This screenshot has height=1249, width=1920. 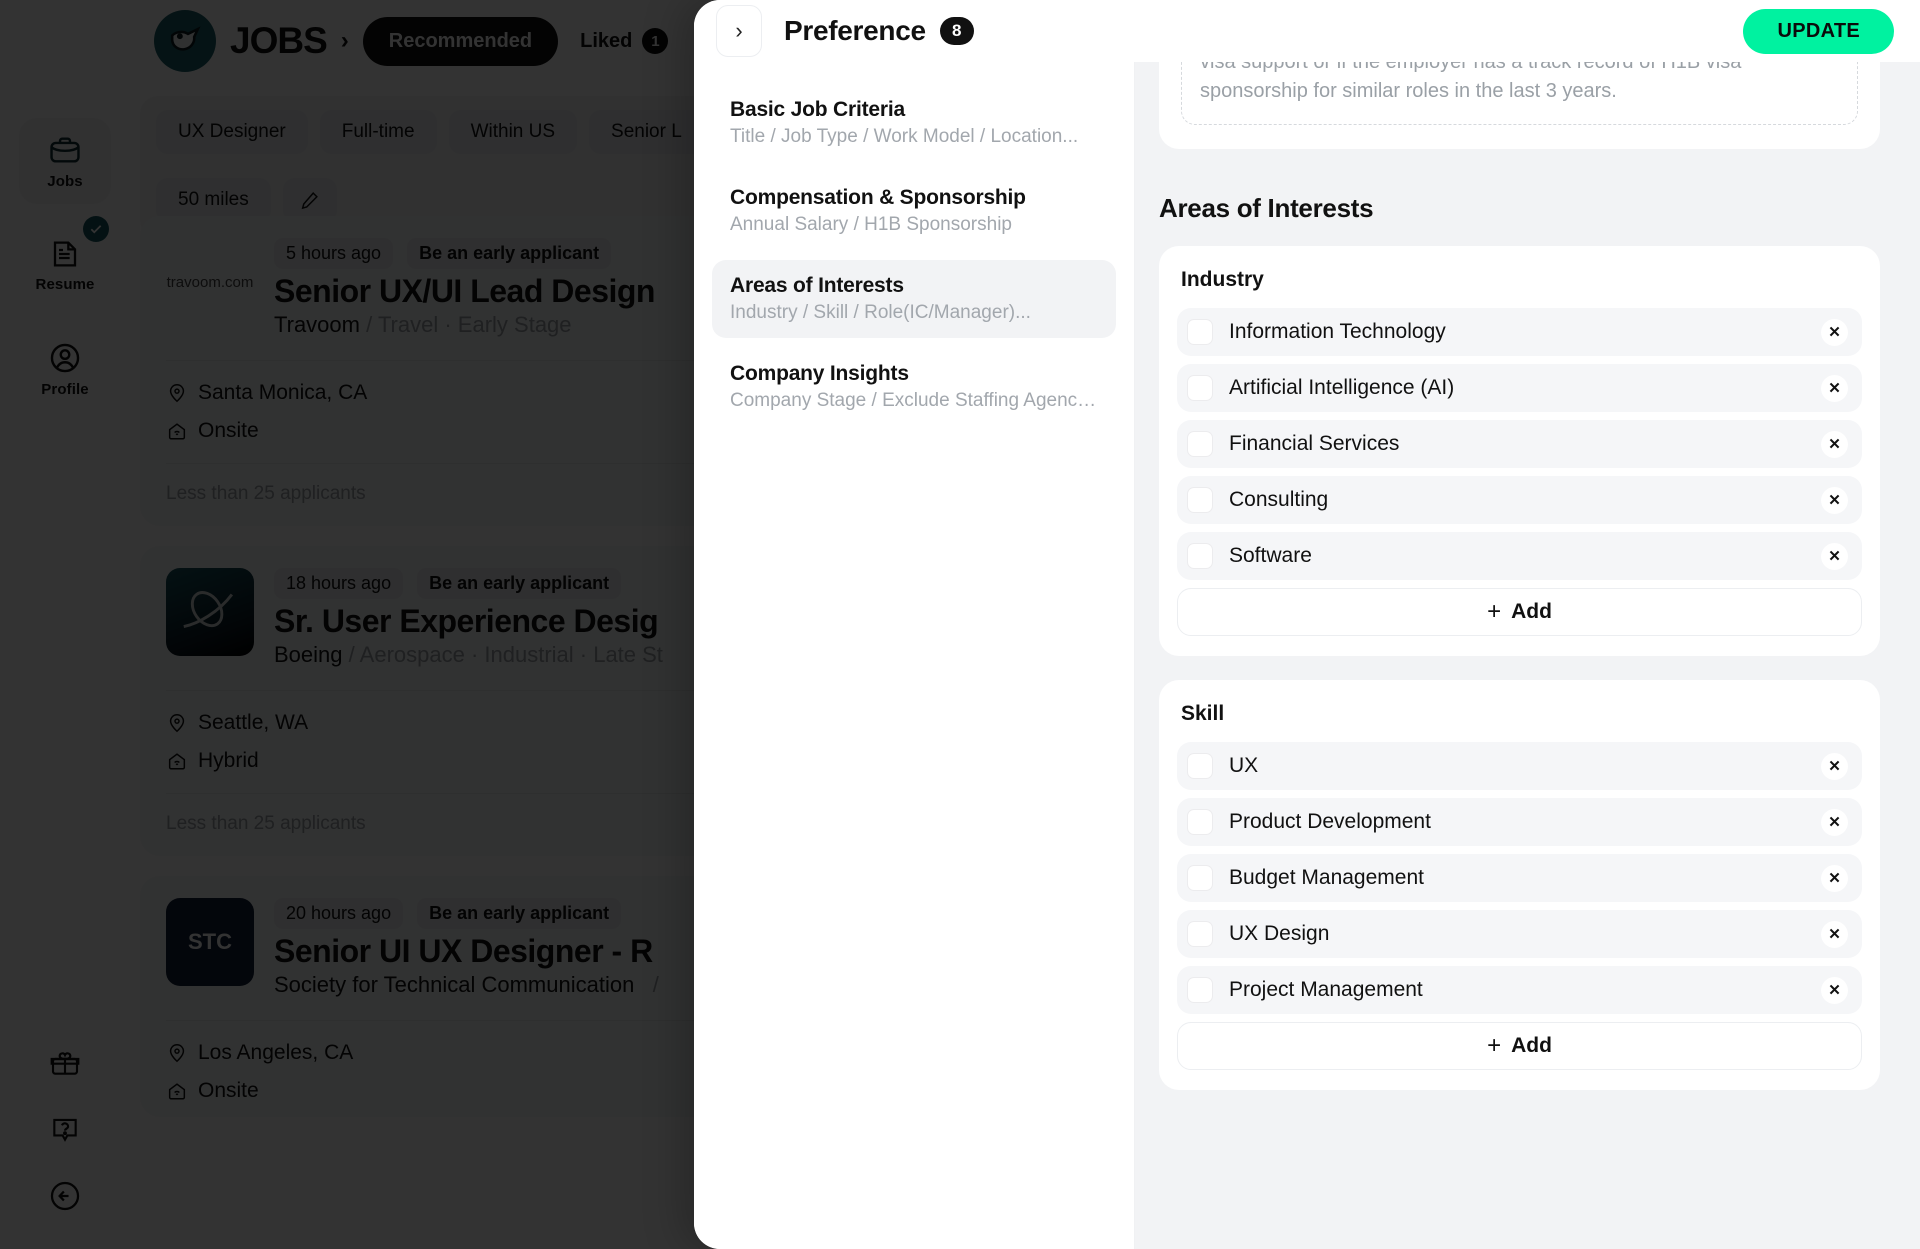 What do you see at coordinates (464, 291) in the screenshot?
I see `job-title: Senior UX/UI Lead Design` at bounding box center [464, 291].